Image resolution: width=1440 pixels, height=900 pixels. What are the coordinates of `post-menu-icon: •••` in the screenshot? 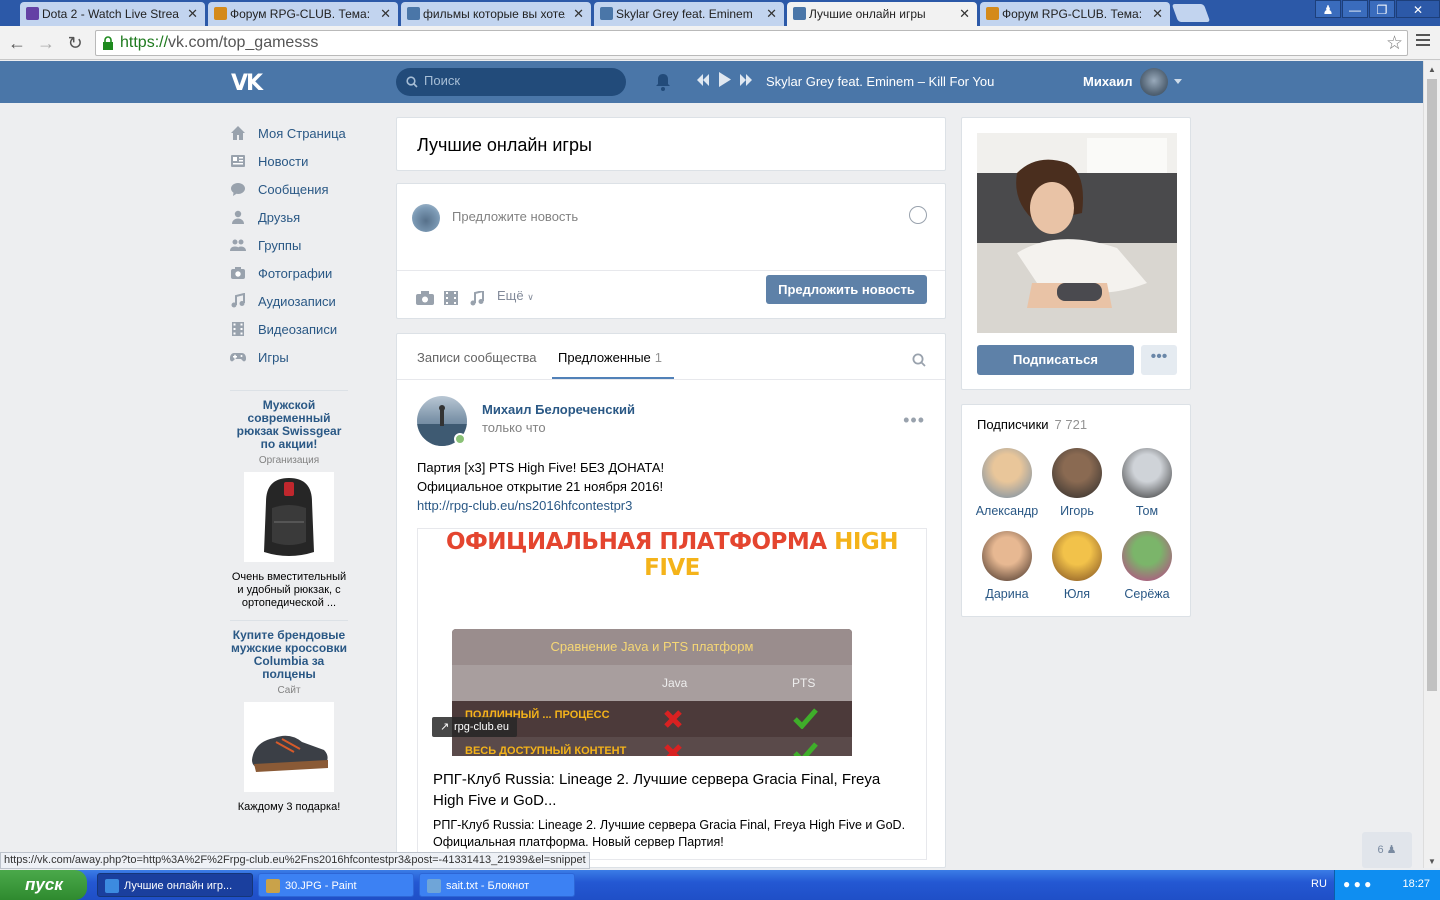 It's located at (914, 420).